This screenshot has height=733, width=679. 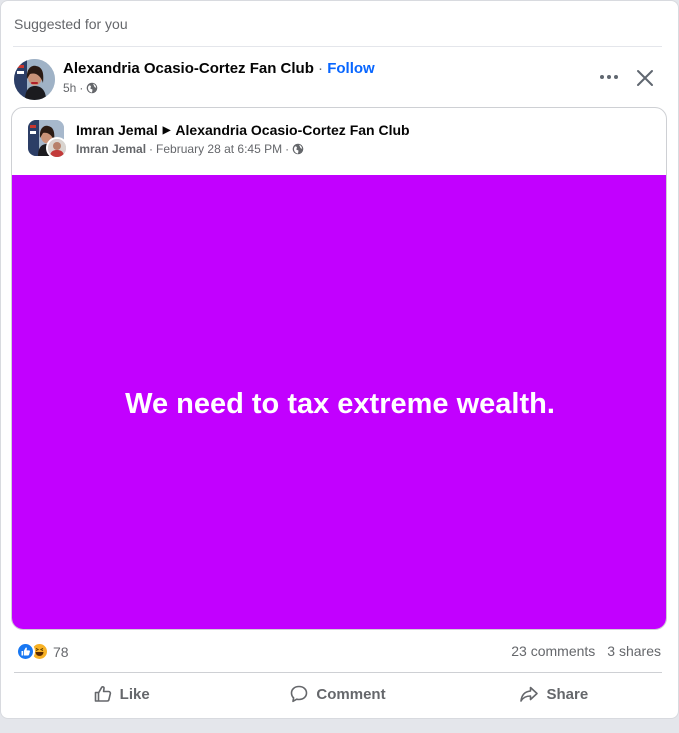 What do you see at coordinates (134, 694) in the screenshot?
I see `like-label: Like` at bounding box center [134, 694].